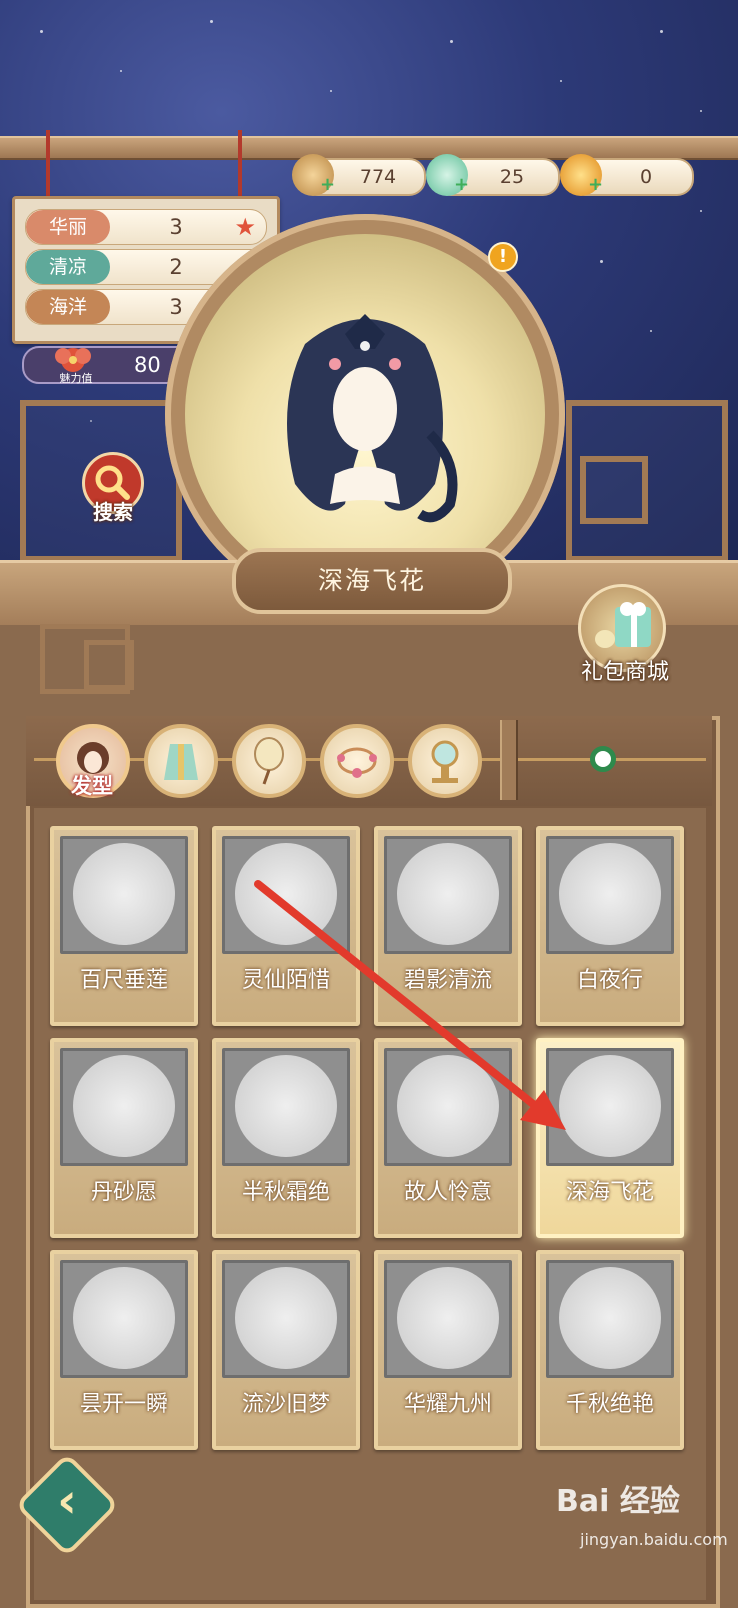  I want to click on attribute-row: 华丽 3 ★, so click(146, 227).